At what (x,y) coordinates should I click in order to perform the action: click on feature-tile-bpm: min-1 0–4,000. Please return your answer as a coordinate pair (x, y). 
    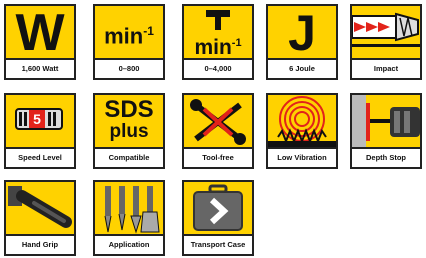
    Looking at the image, I should click on (218, 42).